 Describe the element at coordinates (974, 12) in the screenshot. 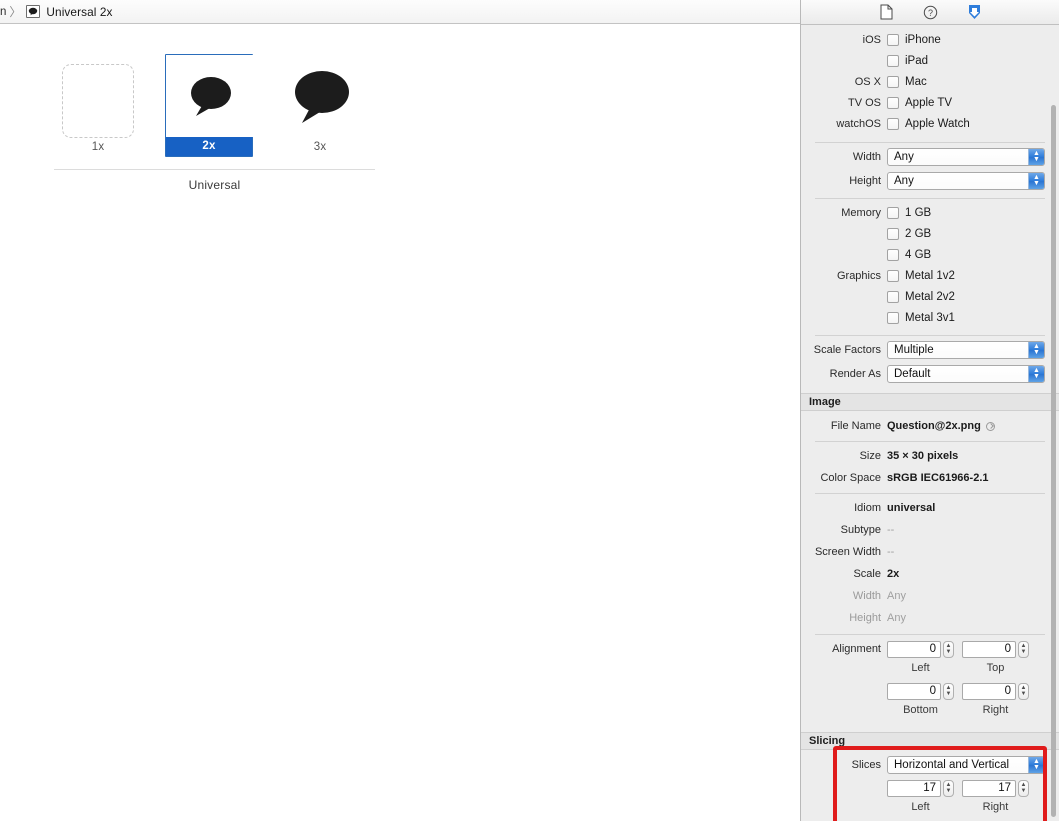

I see `attributes-inspector-tab` at that location.